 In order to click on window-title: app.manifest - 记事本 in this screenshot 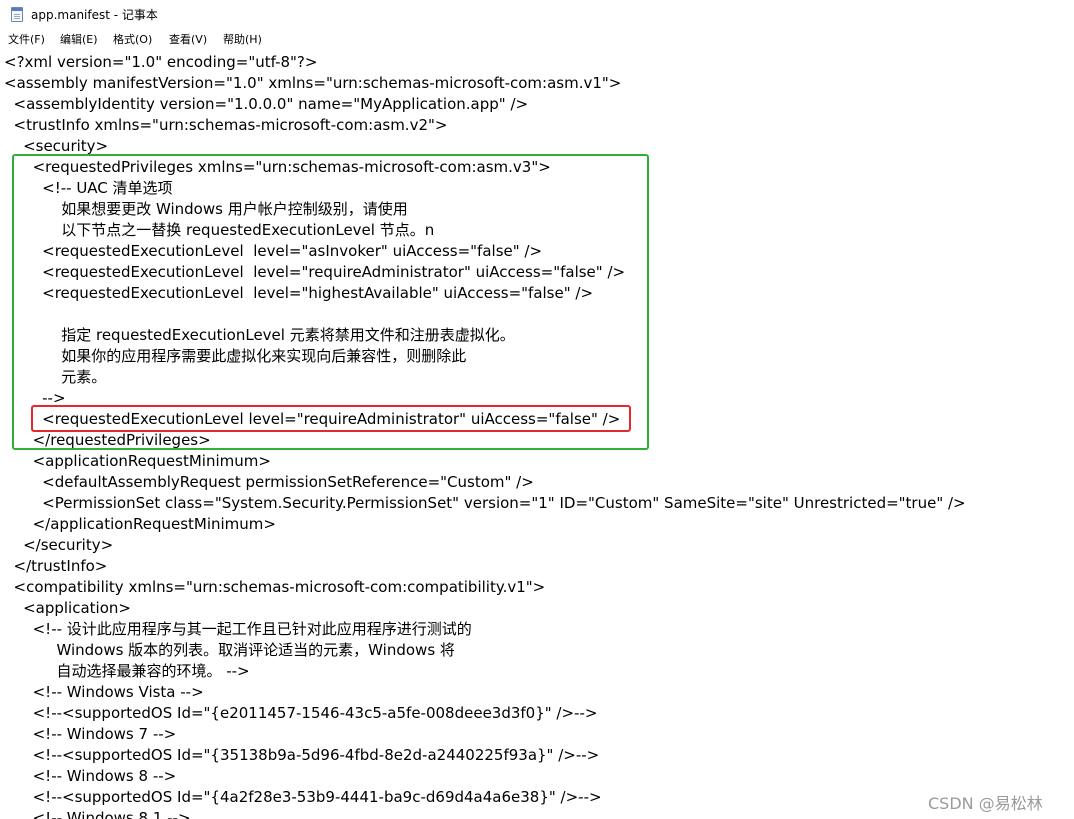, I will do `click(94, 15)`.